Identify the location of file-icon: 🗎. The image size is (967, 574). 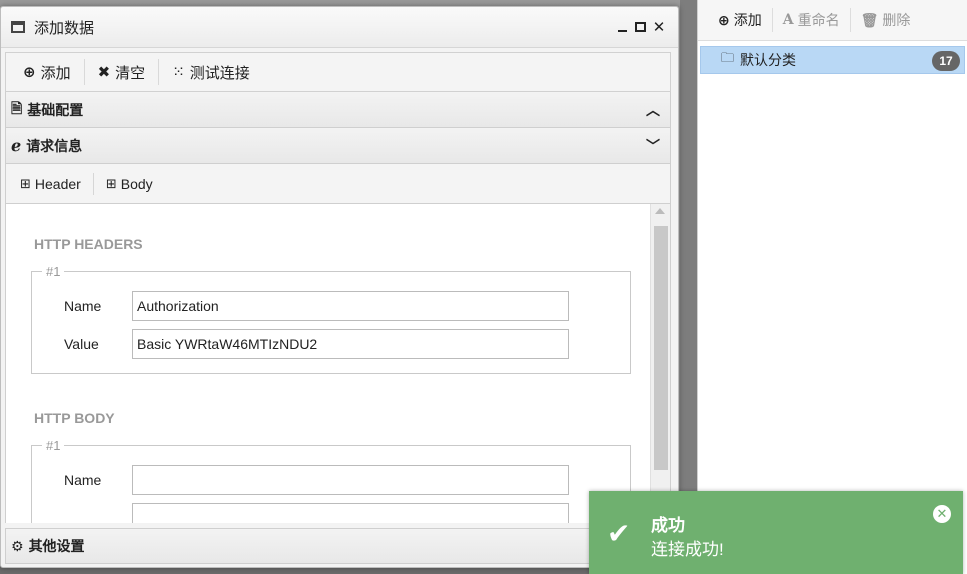
(17, 107).